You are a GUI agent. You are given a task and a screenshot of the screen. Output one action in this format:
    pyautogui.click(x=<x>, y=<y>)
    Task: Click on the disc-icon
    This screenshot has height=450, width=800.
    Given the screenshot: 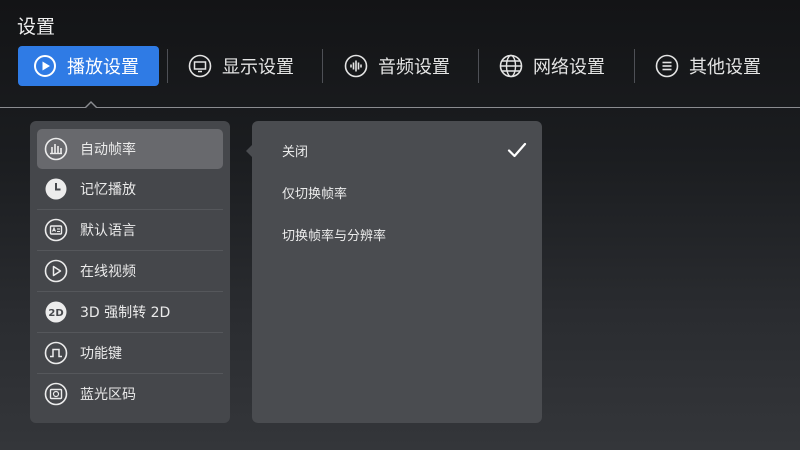 What is the action you would take?
    pyautogui.click(x=56, y=394)
    